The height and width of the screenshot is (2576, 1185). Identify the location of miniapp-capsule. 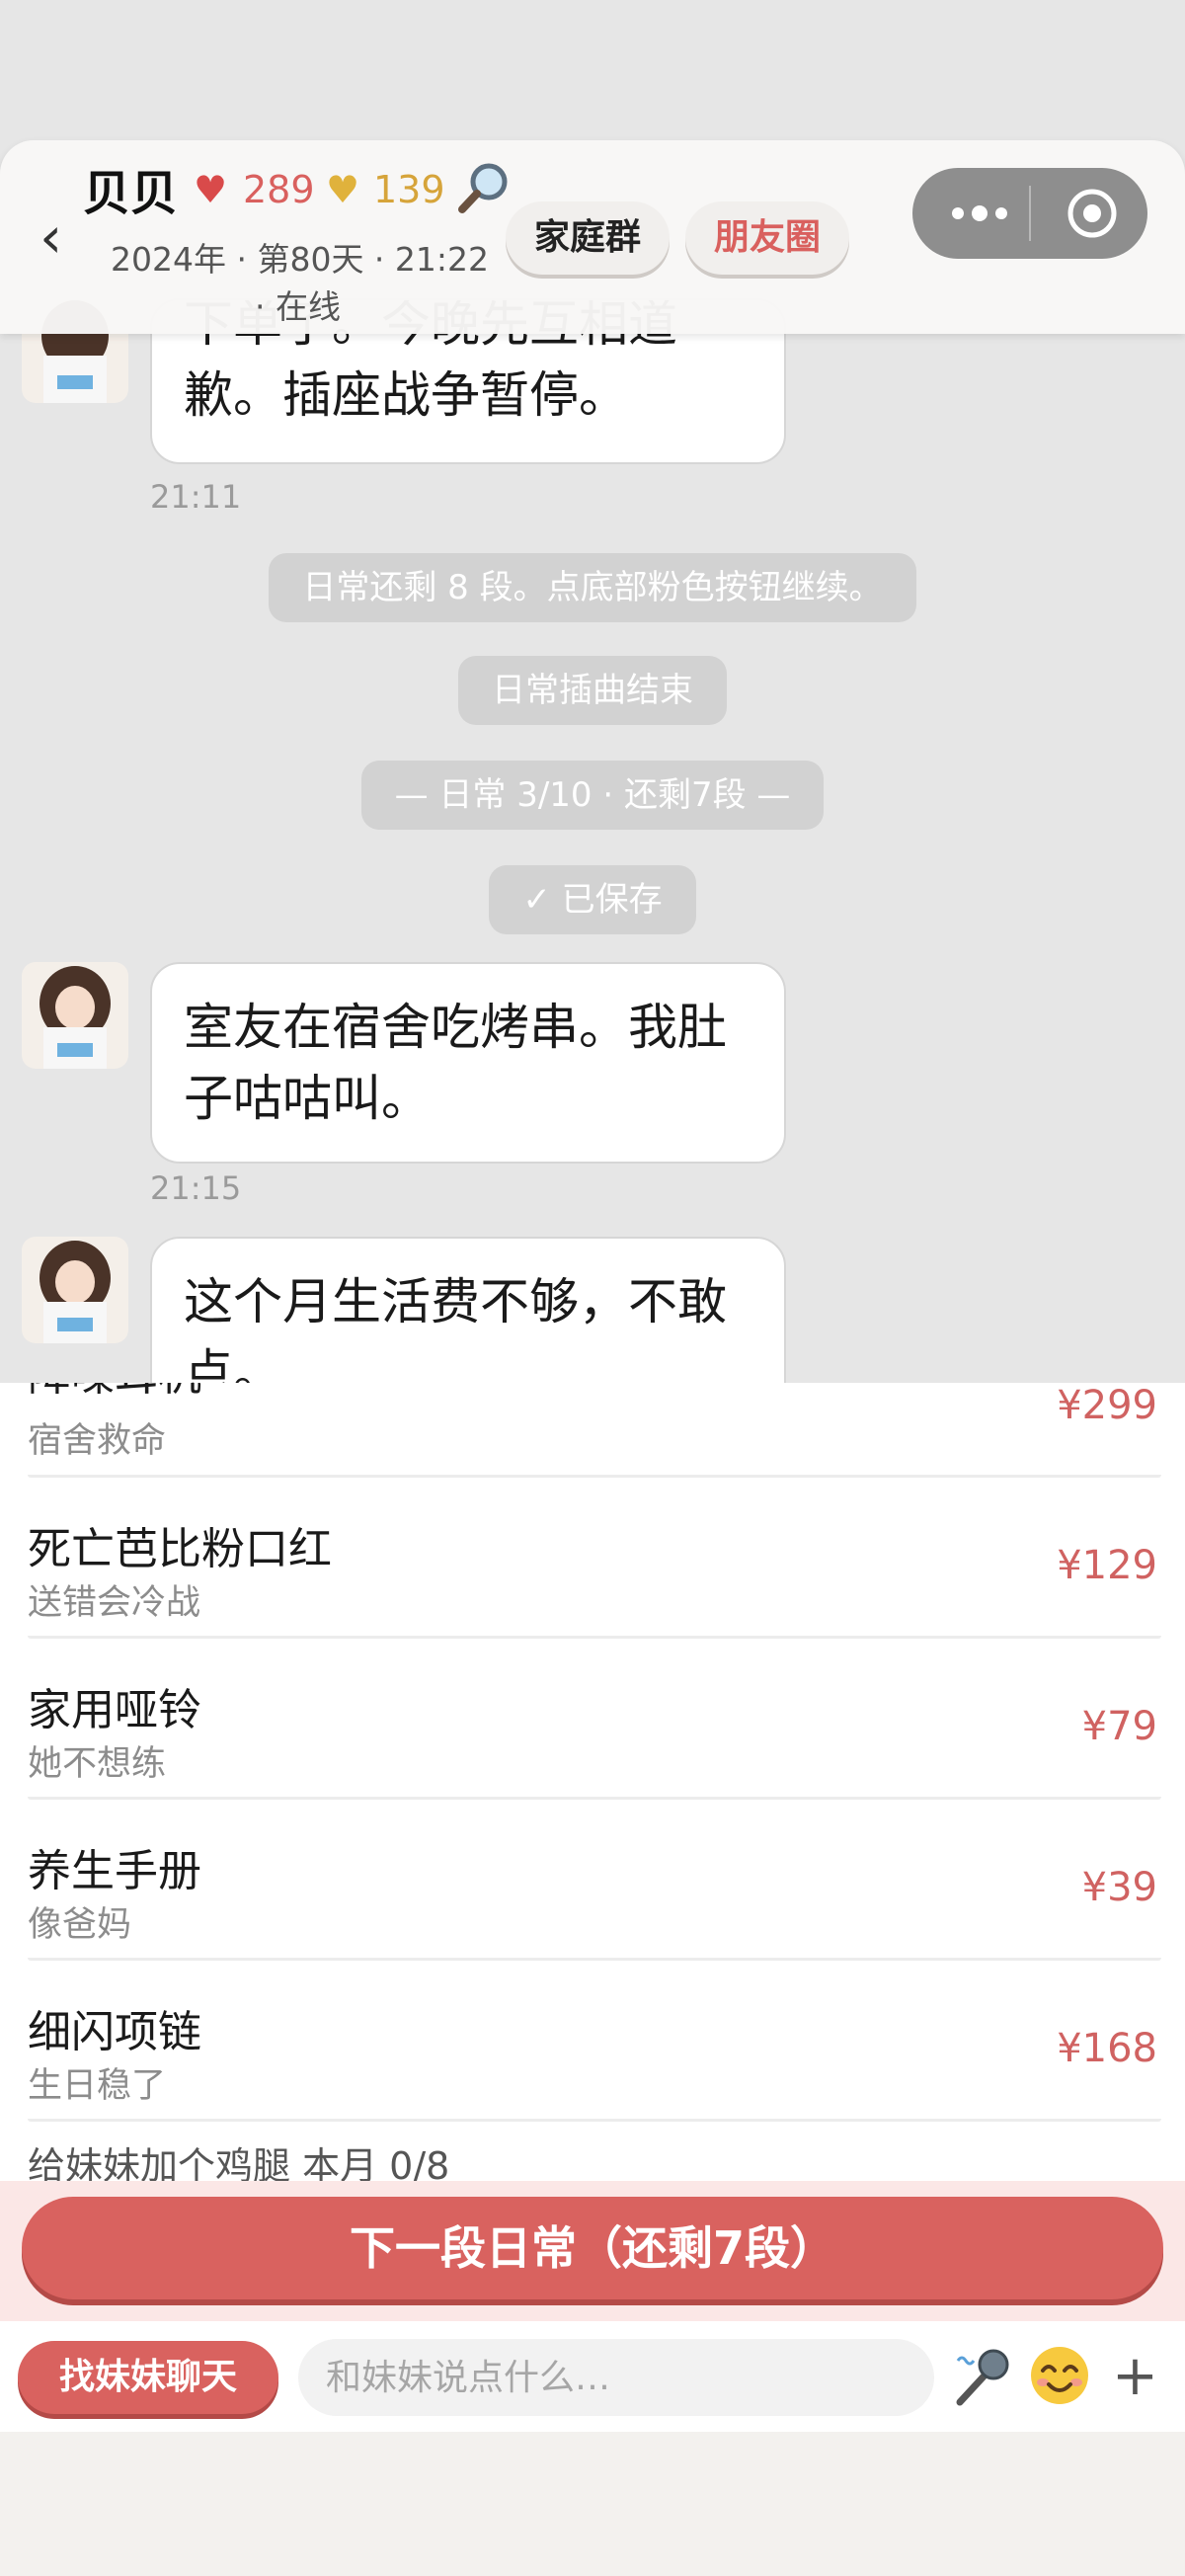
(1030, 213).